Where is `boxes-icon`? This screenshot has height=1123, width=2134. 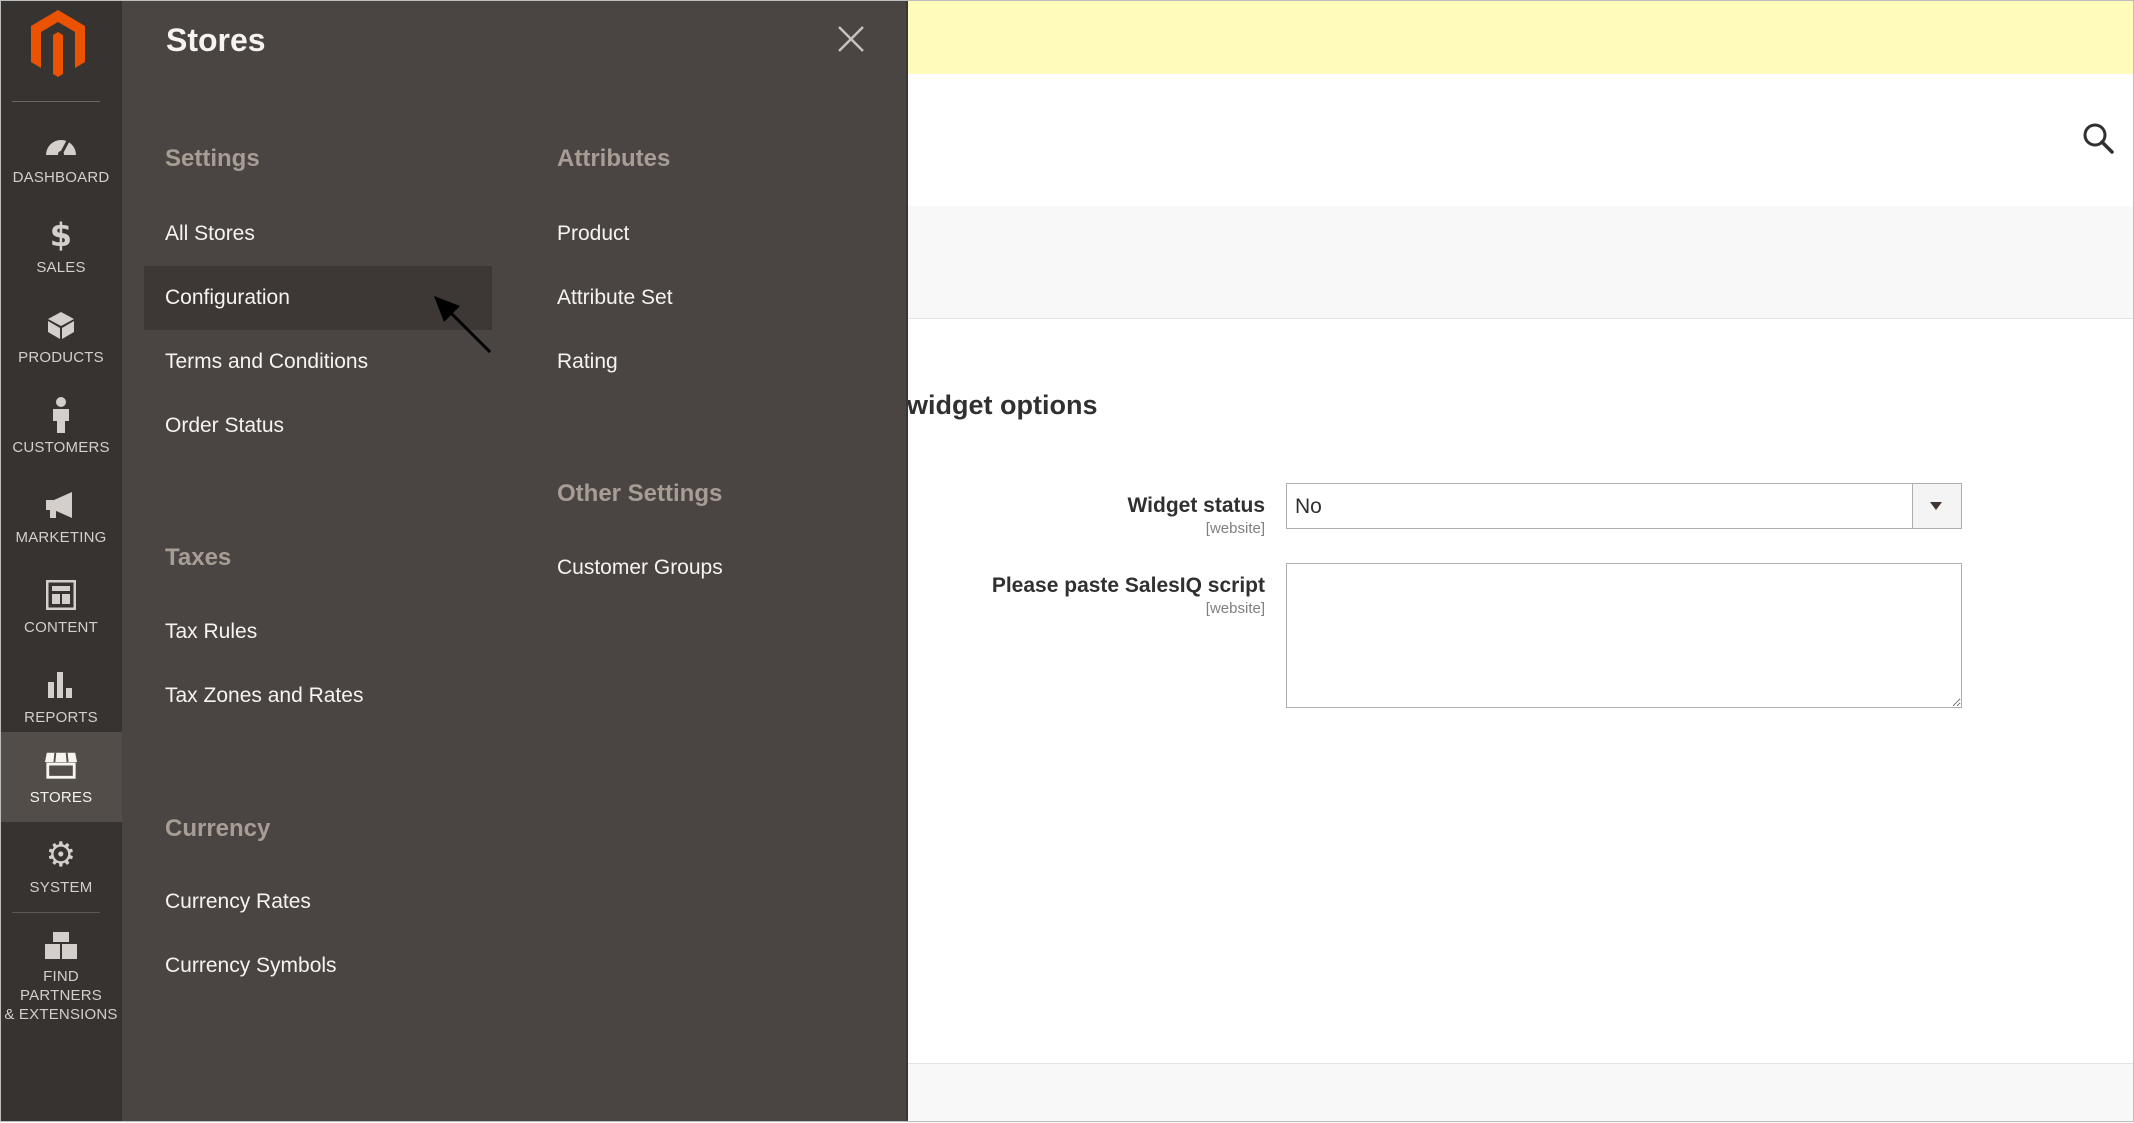 boxes-icon is located at coordinates (61, 945).